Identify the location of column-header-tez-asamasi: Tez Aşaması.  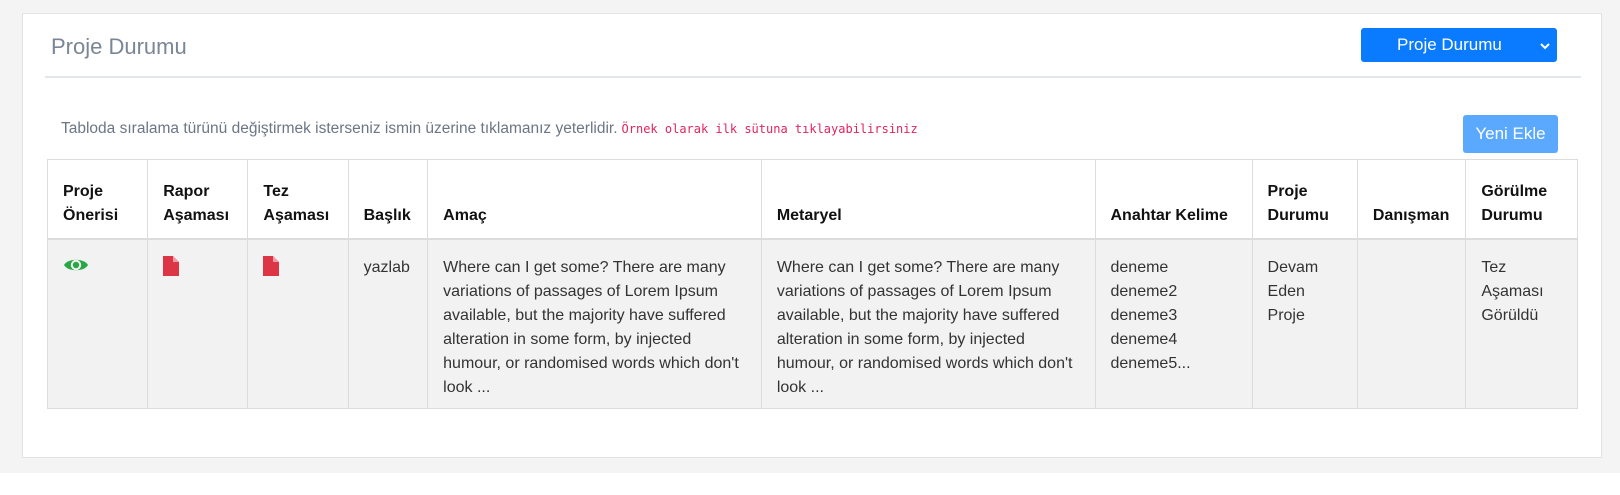
(298, 199).